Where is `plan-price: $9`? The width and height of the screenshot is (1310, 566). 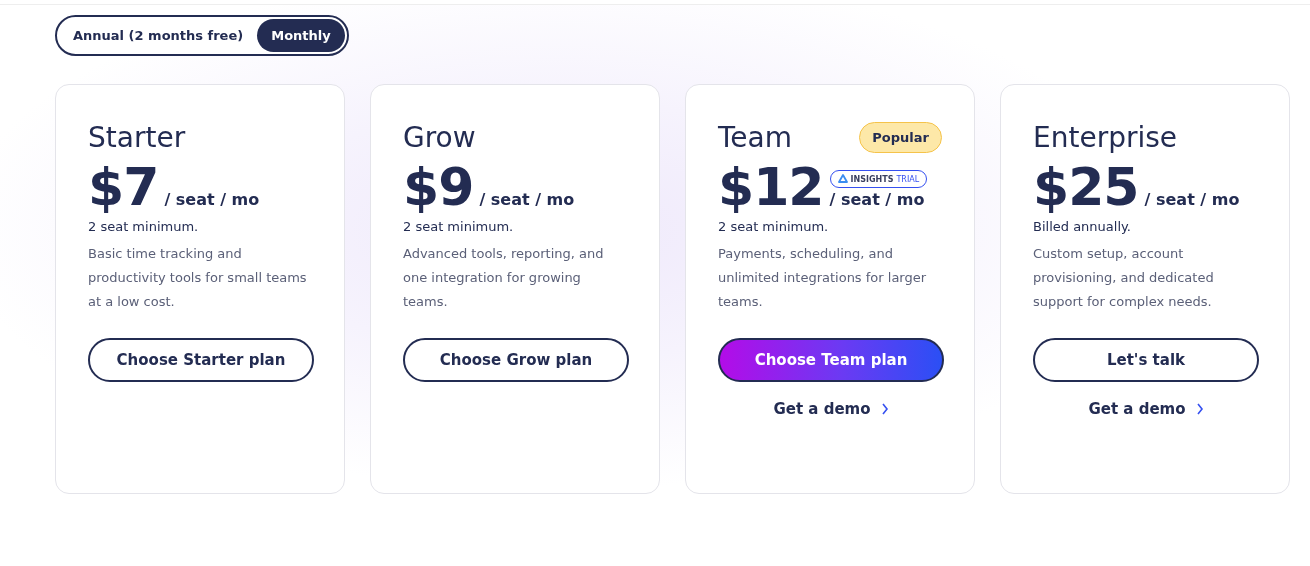
plan-price: $9 is located at coordinates (438, 187).